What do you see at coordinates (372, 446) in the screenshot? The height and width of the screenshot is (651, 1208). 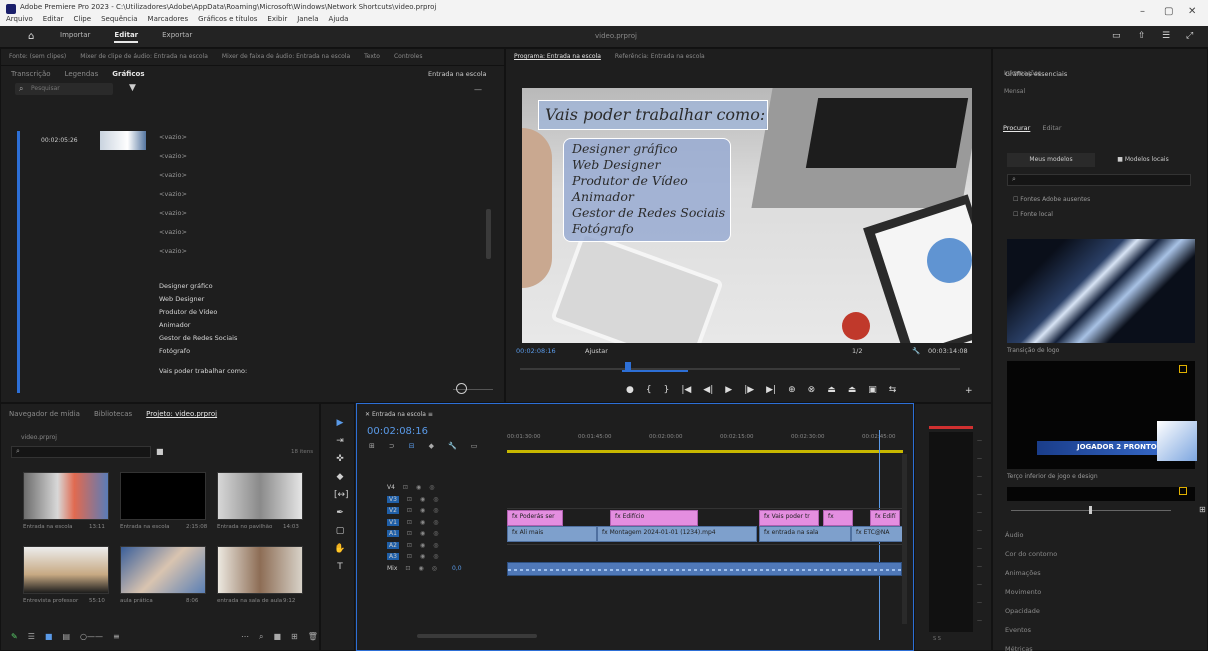 I see `nest-icon: ⊞` at bounding box center [372, 446].